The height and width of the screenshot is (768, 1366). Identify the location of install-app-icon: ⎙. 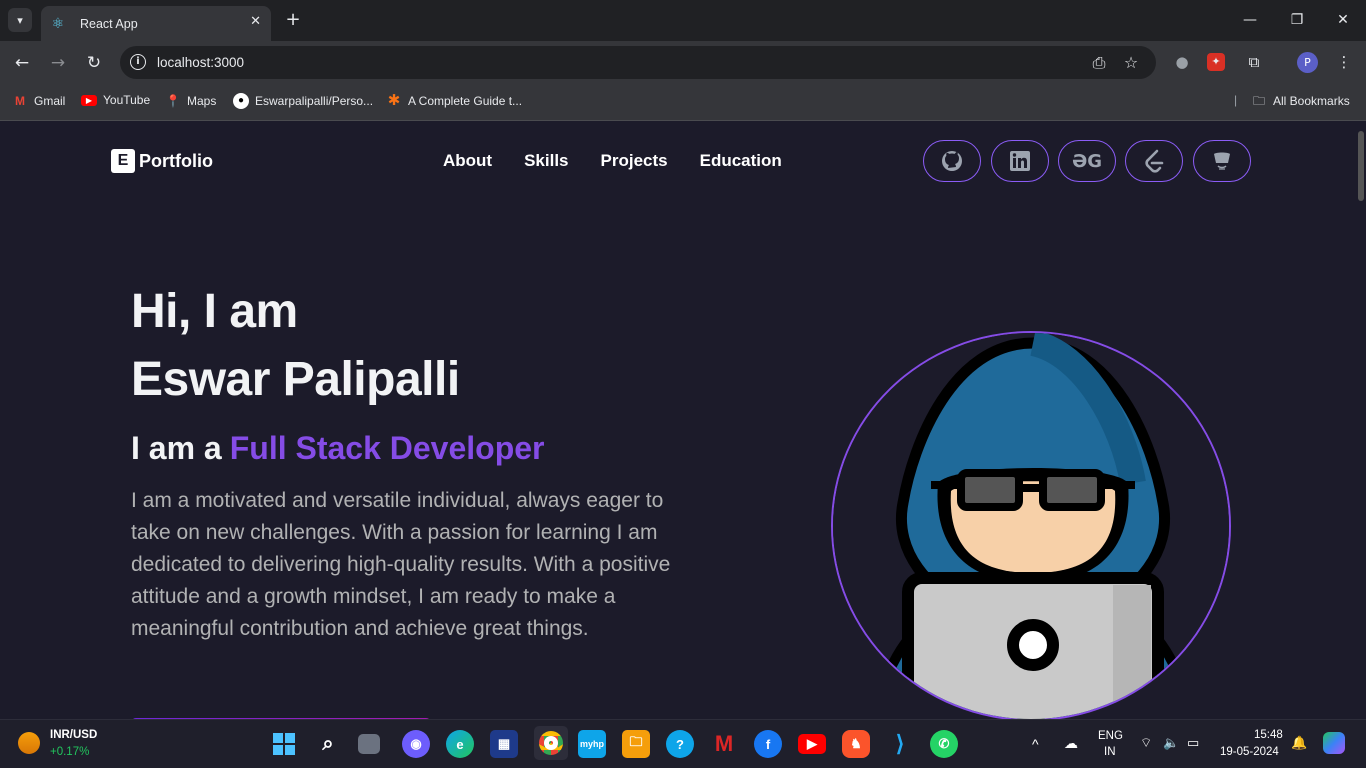
(1099, 63).